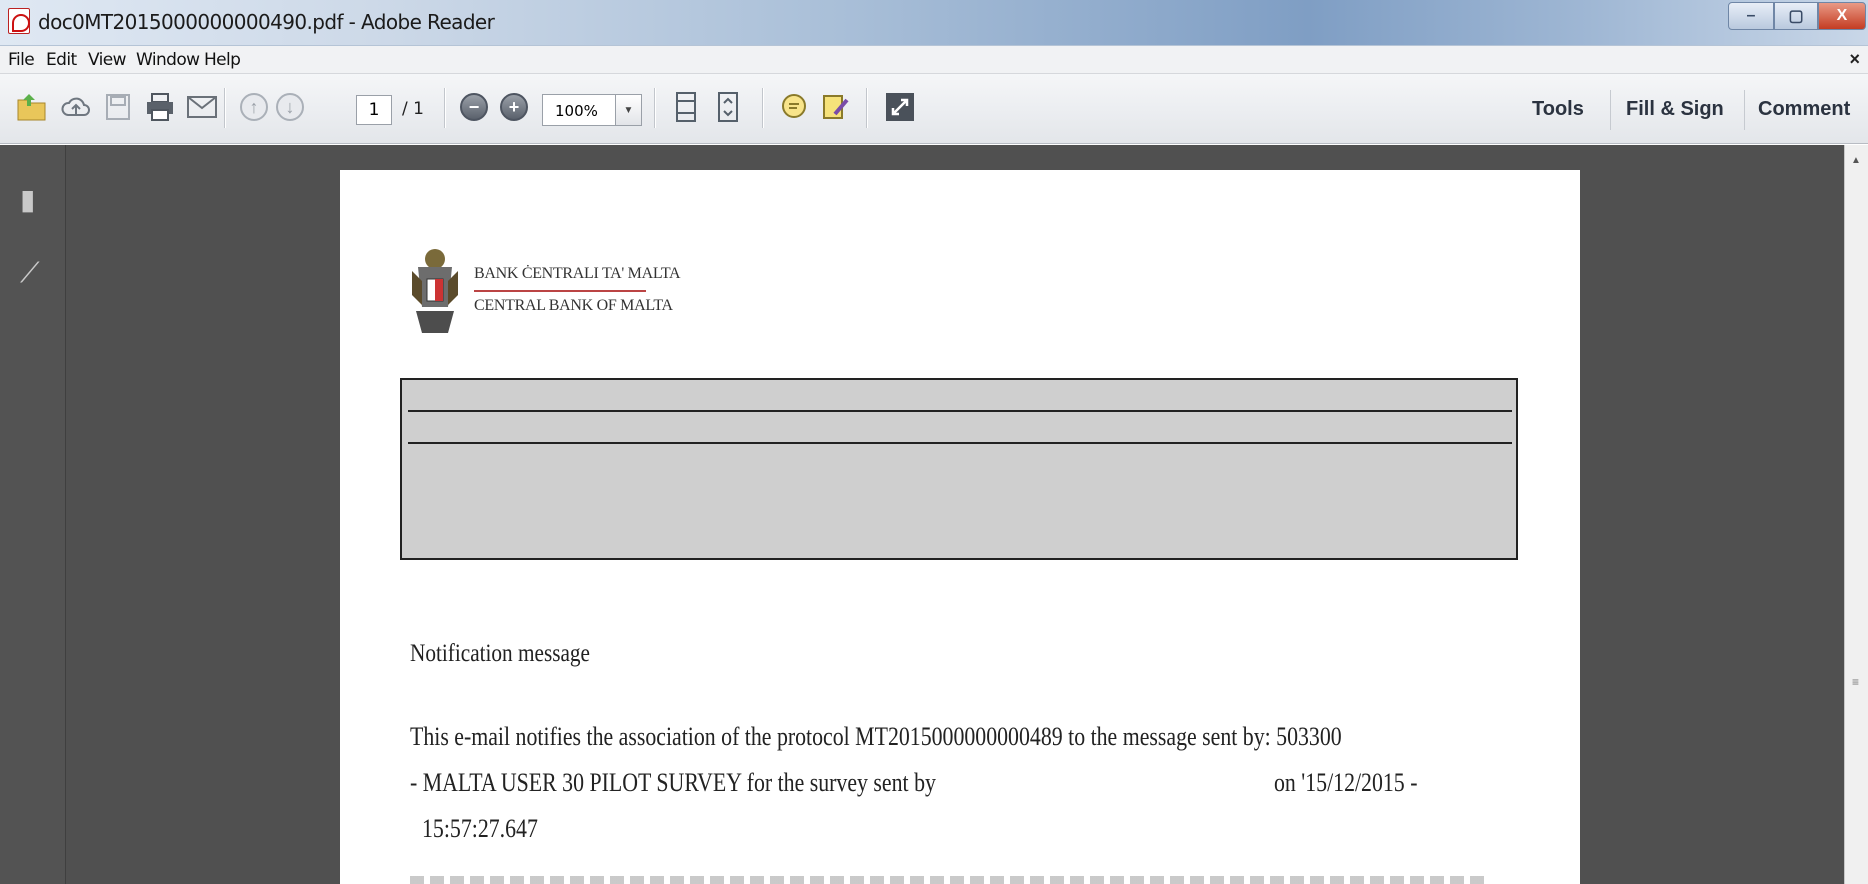 The width and height of the screenshot is (1868, 884). Describe the element at coordinates (27, 199) in the screenshot. I see `page-thumbnails-icon: ▮` at that location.